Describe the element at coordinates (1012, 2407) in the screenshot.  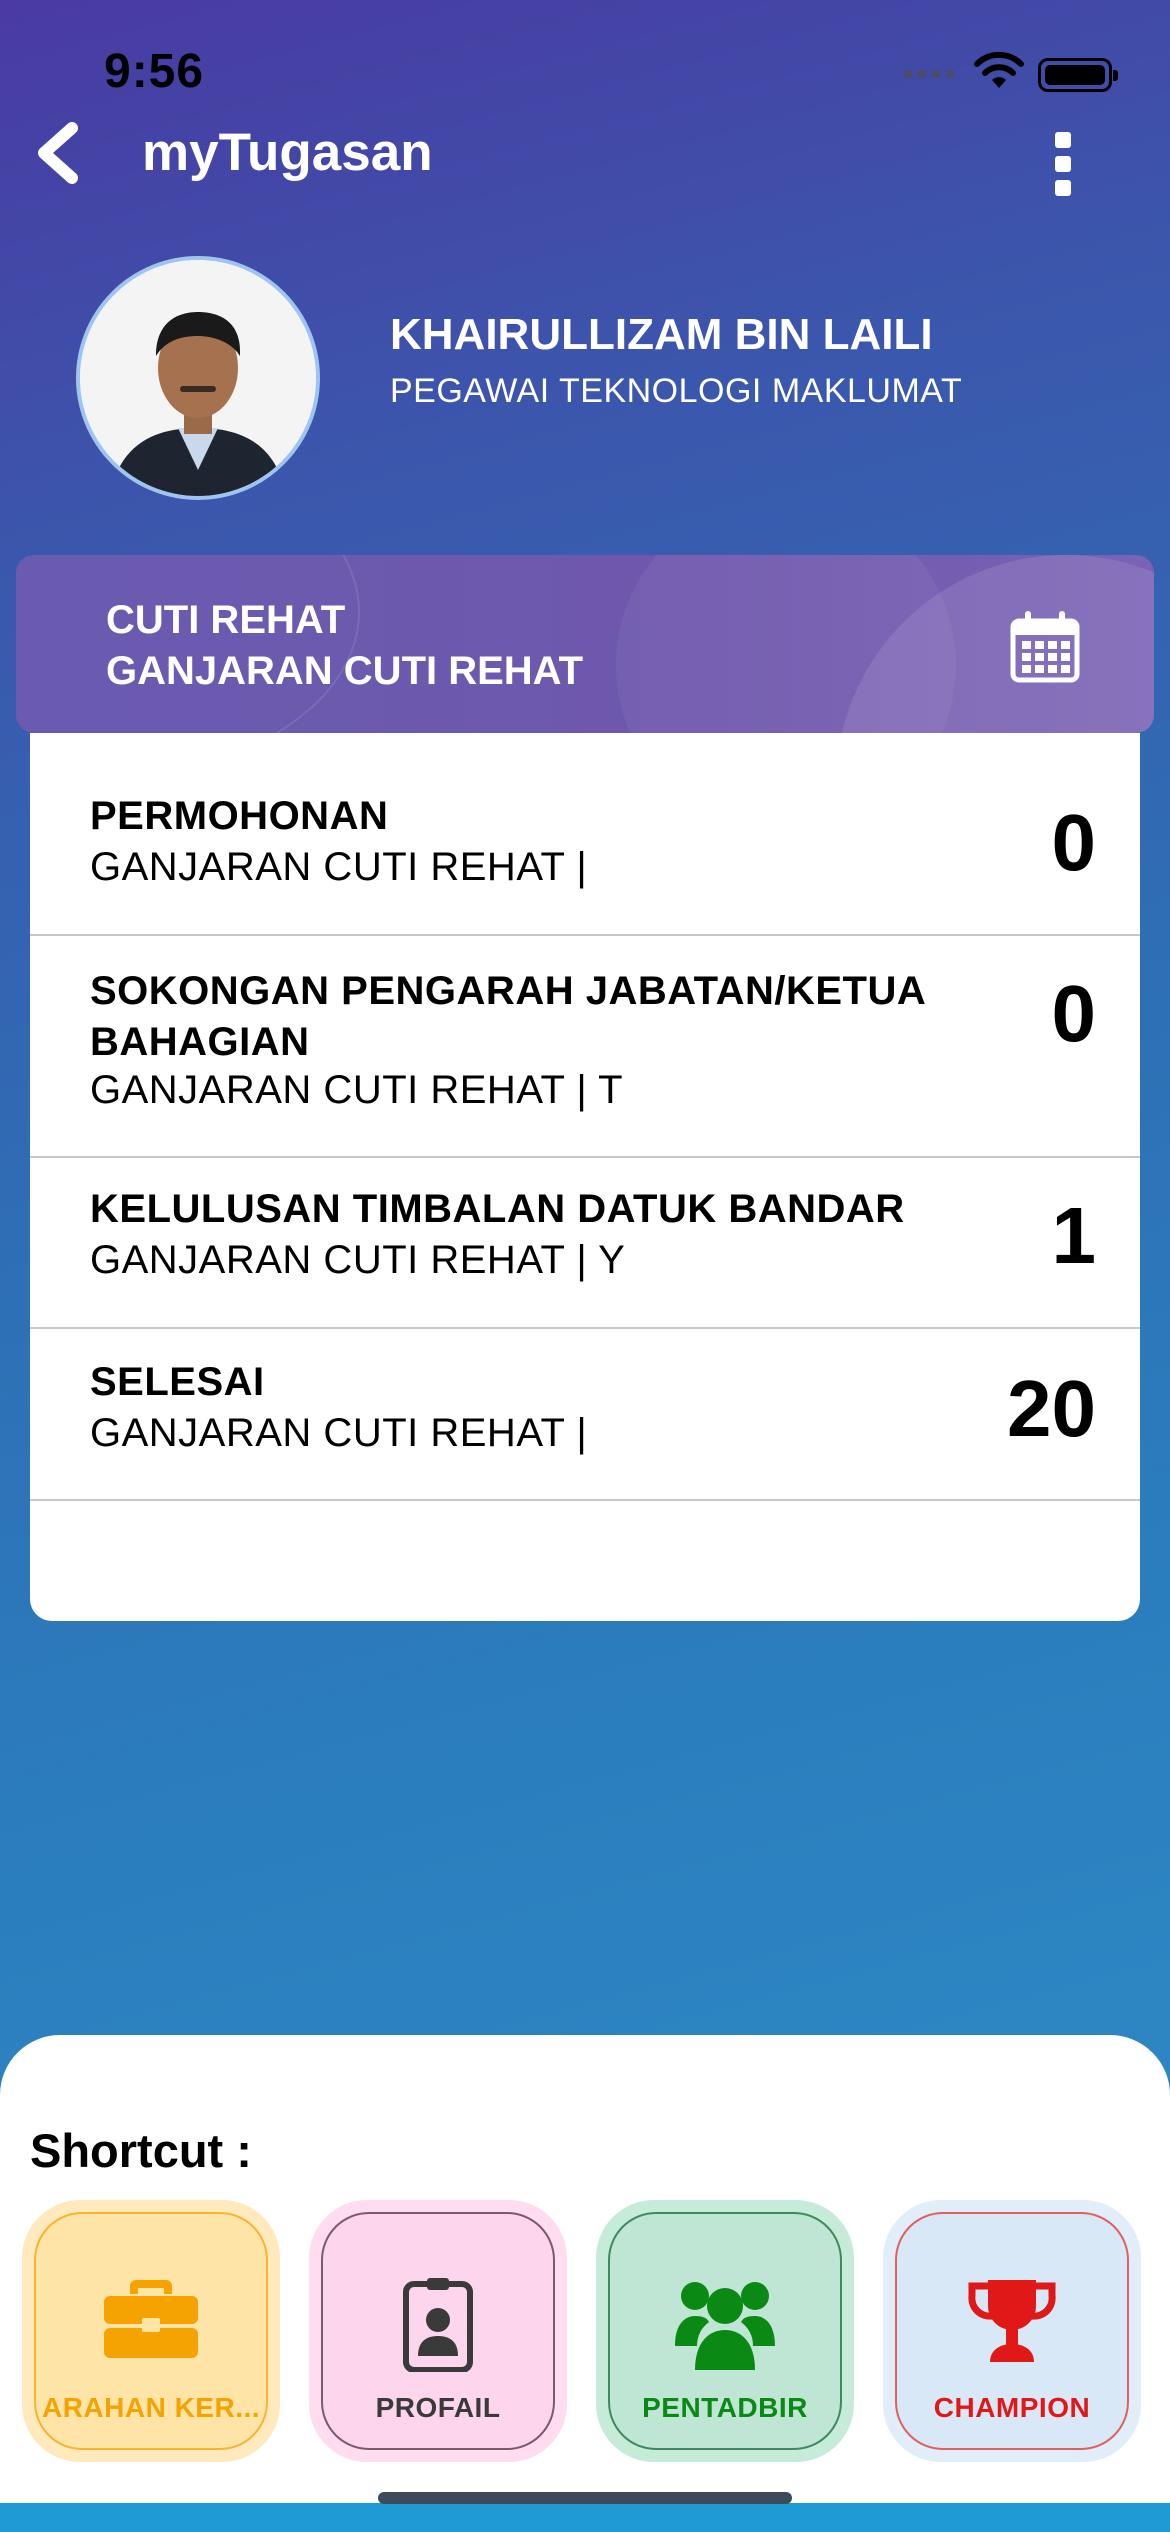
I see `shortcut-label: CHAMPION` at that location.